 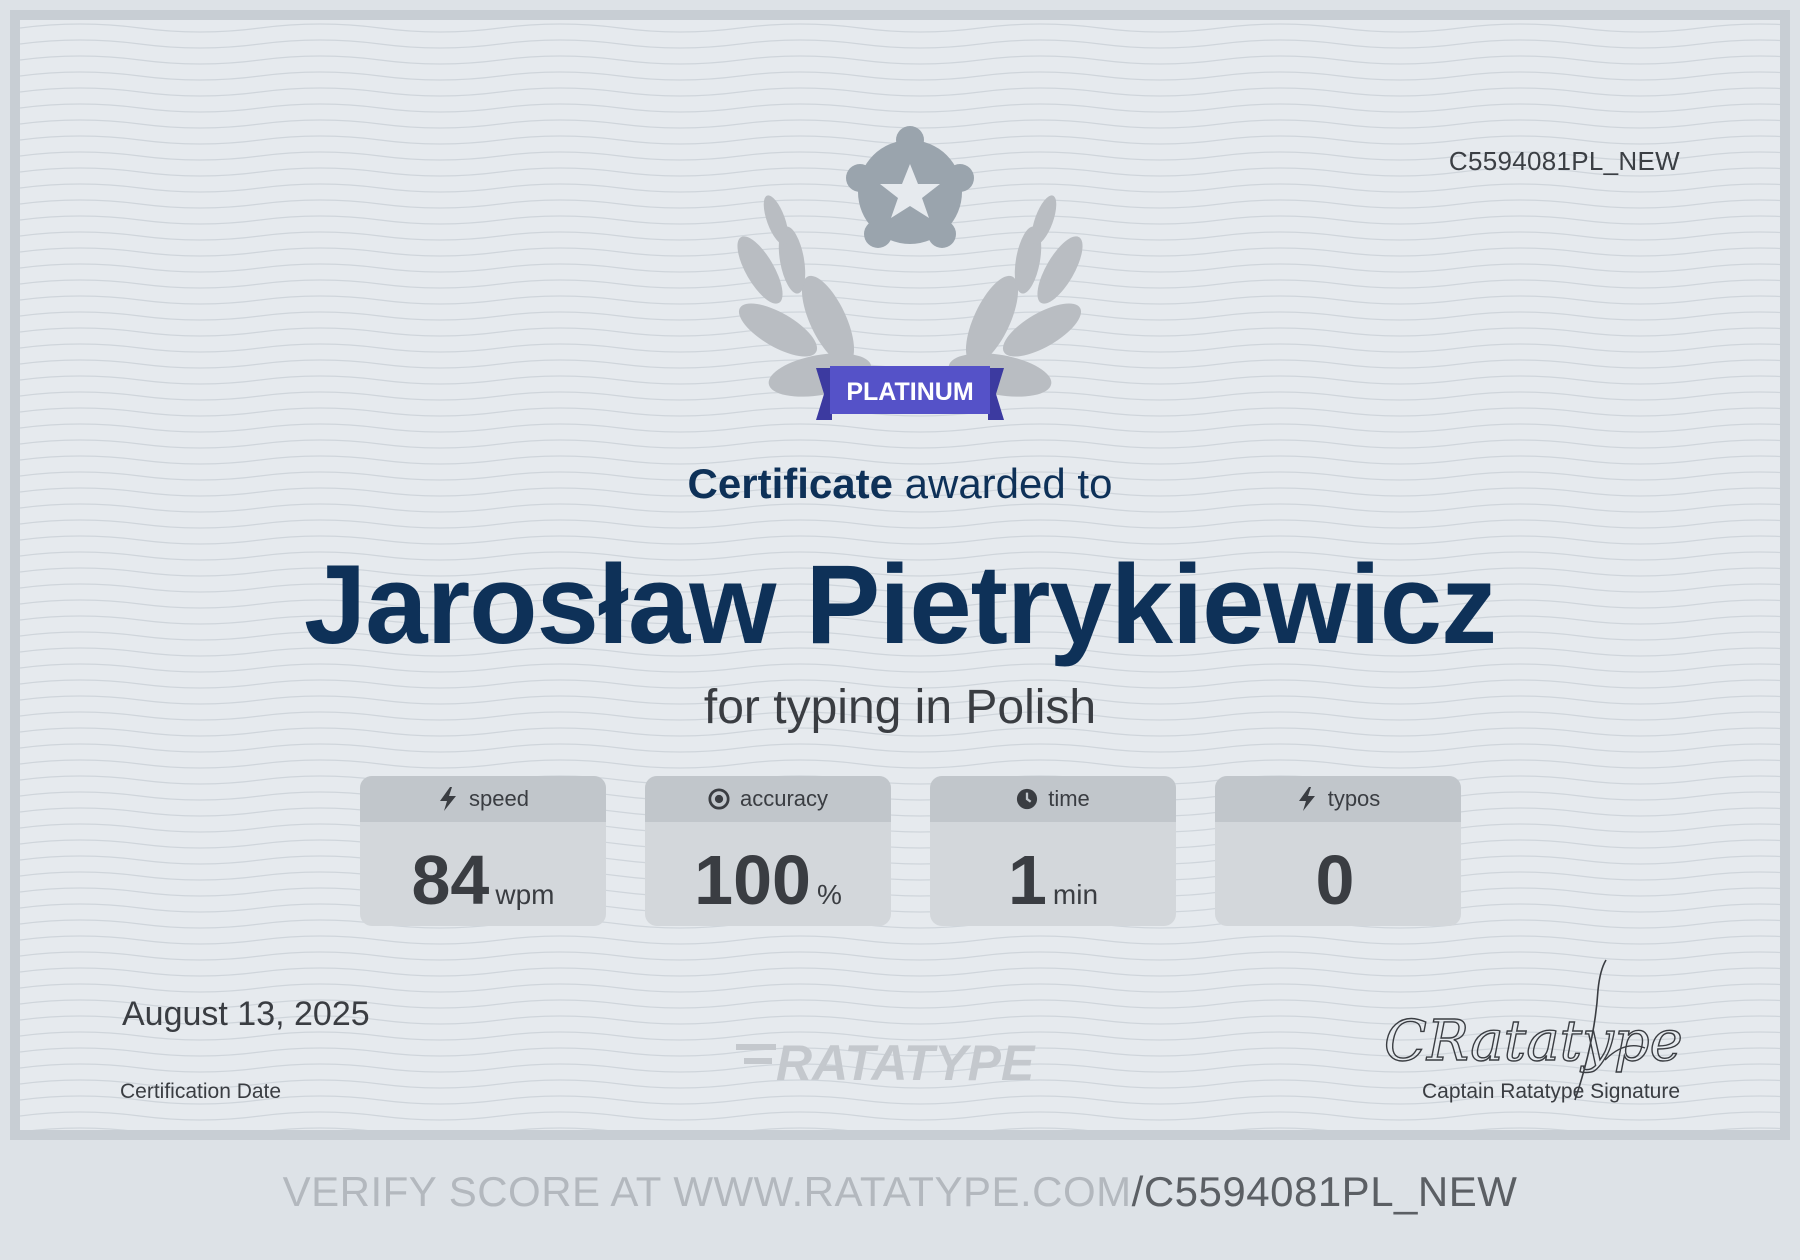 What do you see at coordinates (1564, 161) in the screenshot?
I see `certificate-id: C5594081PL_NEW` at bounding box center [1564, 161].